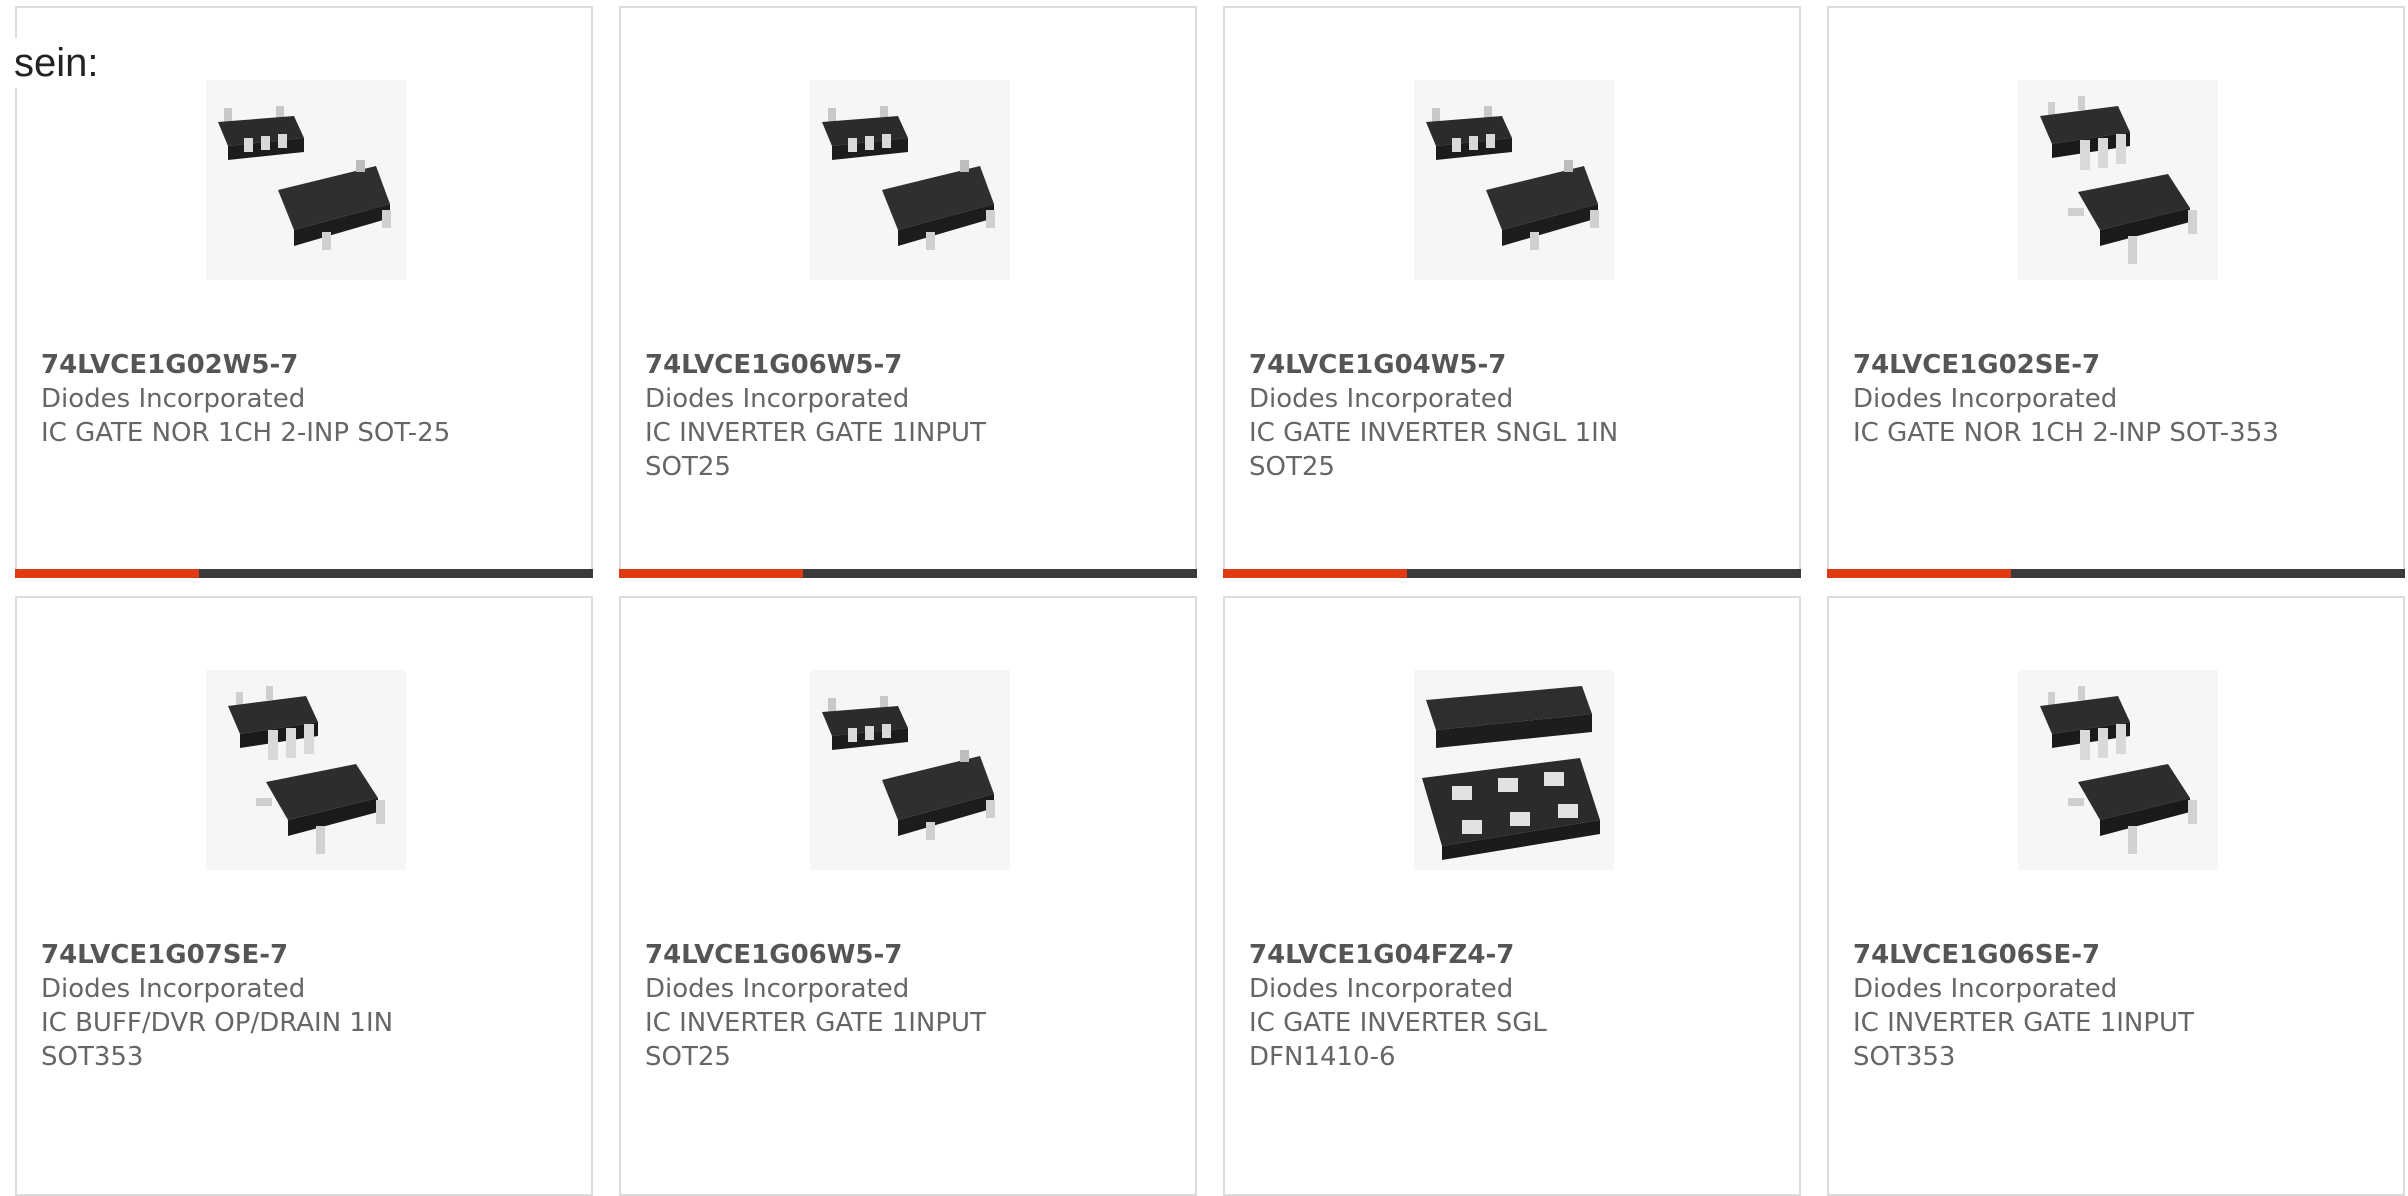 This screenshot has width=2408, height=1196. What do you see at coordinates (1434, 433) in the screenshot?
I see `description-line-1: IC GATE INVERTER SNGL 1IN` at bounding box center [1434, 433].